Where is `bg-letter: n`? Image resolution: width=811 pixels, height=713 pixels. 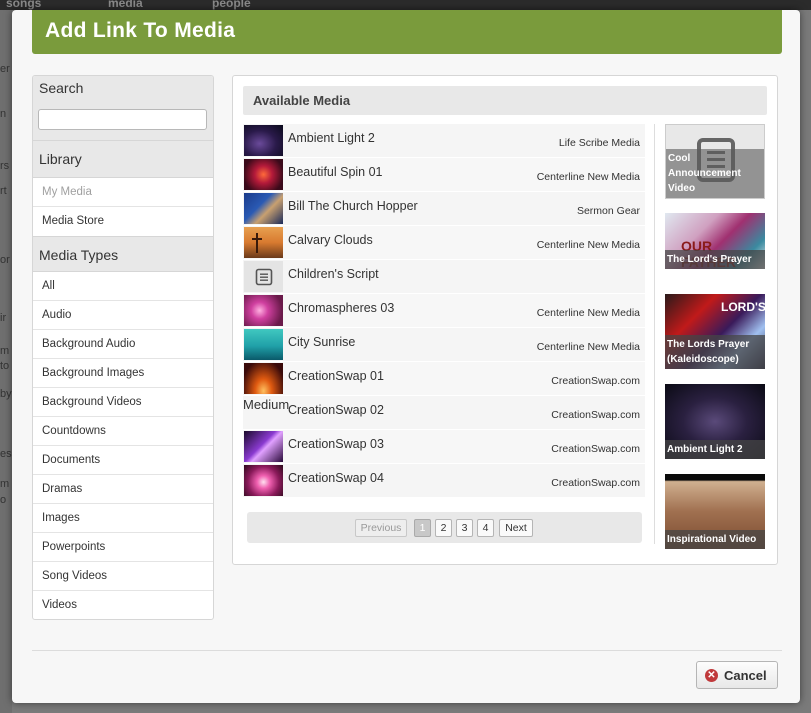
bg-letter: n is located at coordinates (3, 114).